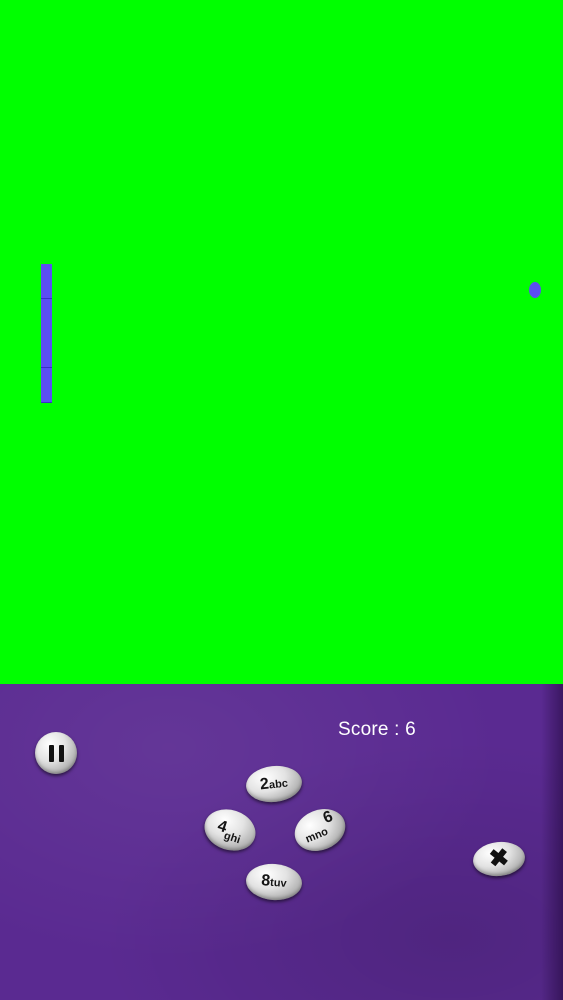 The height and width of the screenshot is (1000, 563). Describe the element at coordinates (278, 883) in the screenshot. I see `down-key-letters: tuv` at that location.